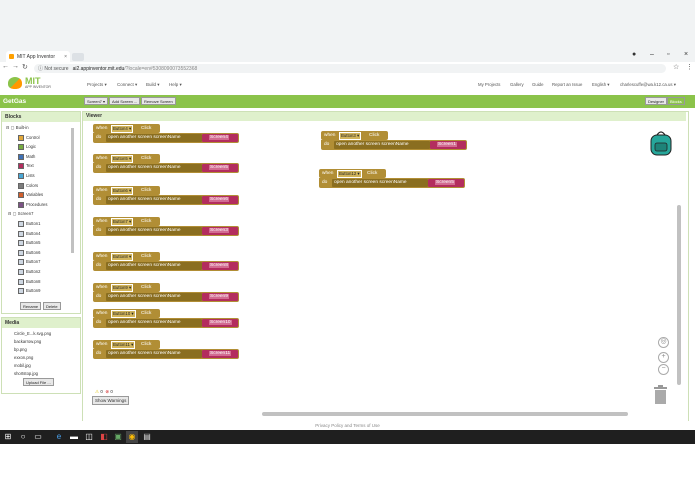  I want to click on when-click-header: when Button4 ▾ Click, so click(126, 128).